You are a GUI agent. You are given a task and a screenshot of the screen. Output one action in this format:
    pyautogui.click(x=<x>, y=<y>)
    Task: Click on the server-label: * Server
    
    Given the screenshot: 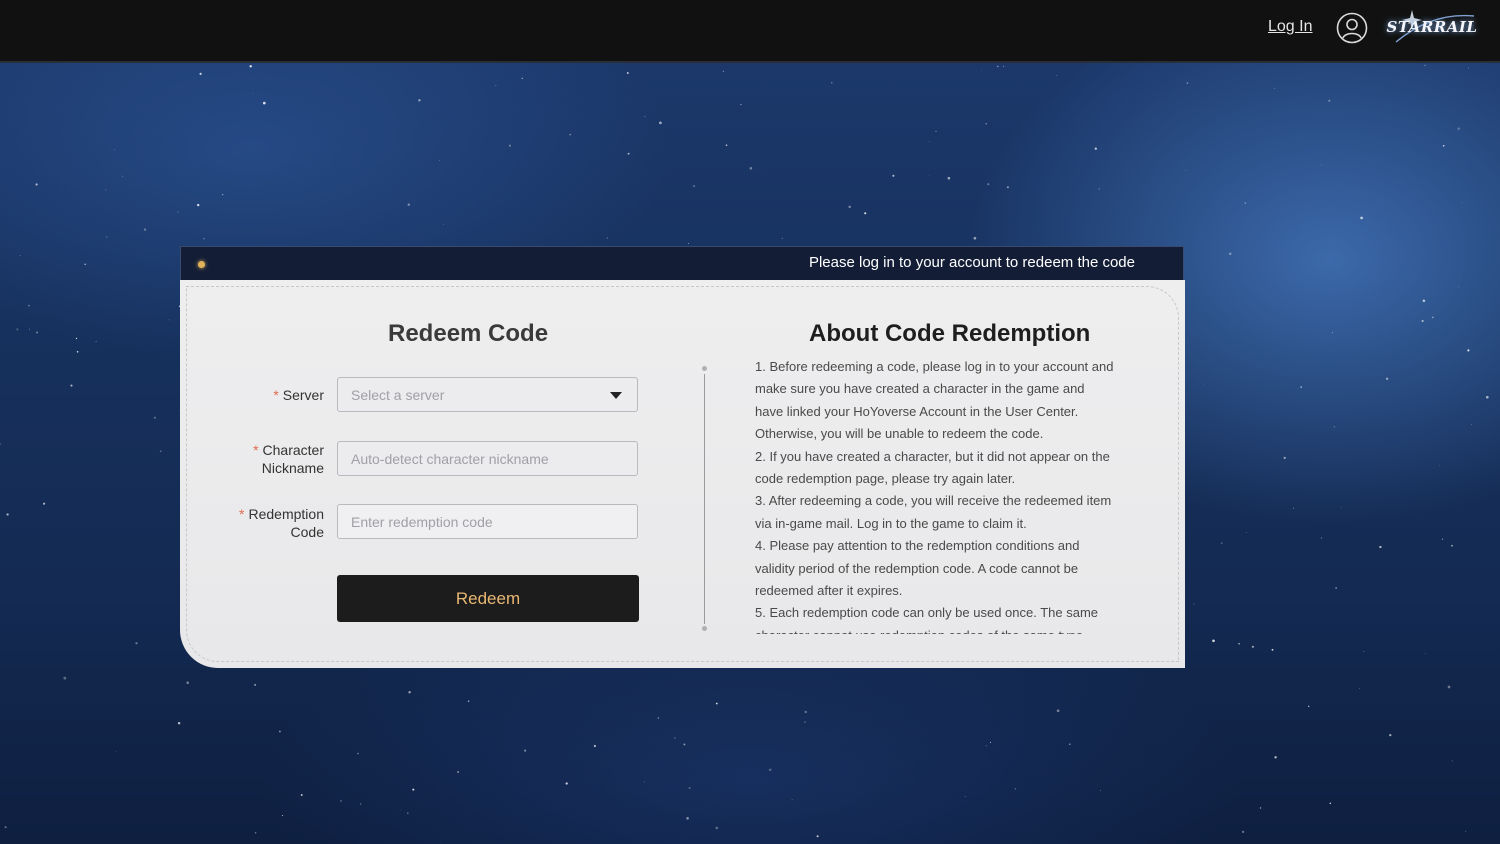 What is the action you would take?
    pyautogui.click(x=252, y=395)
    